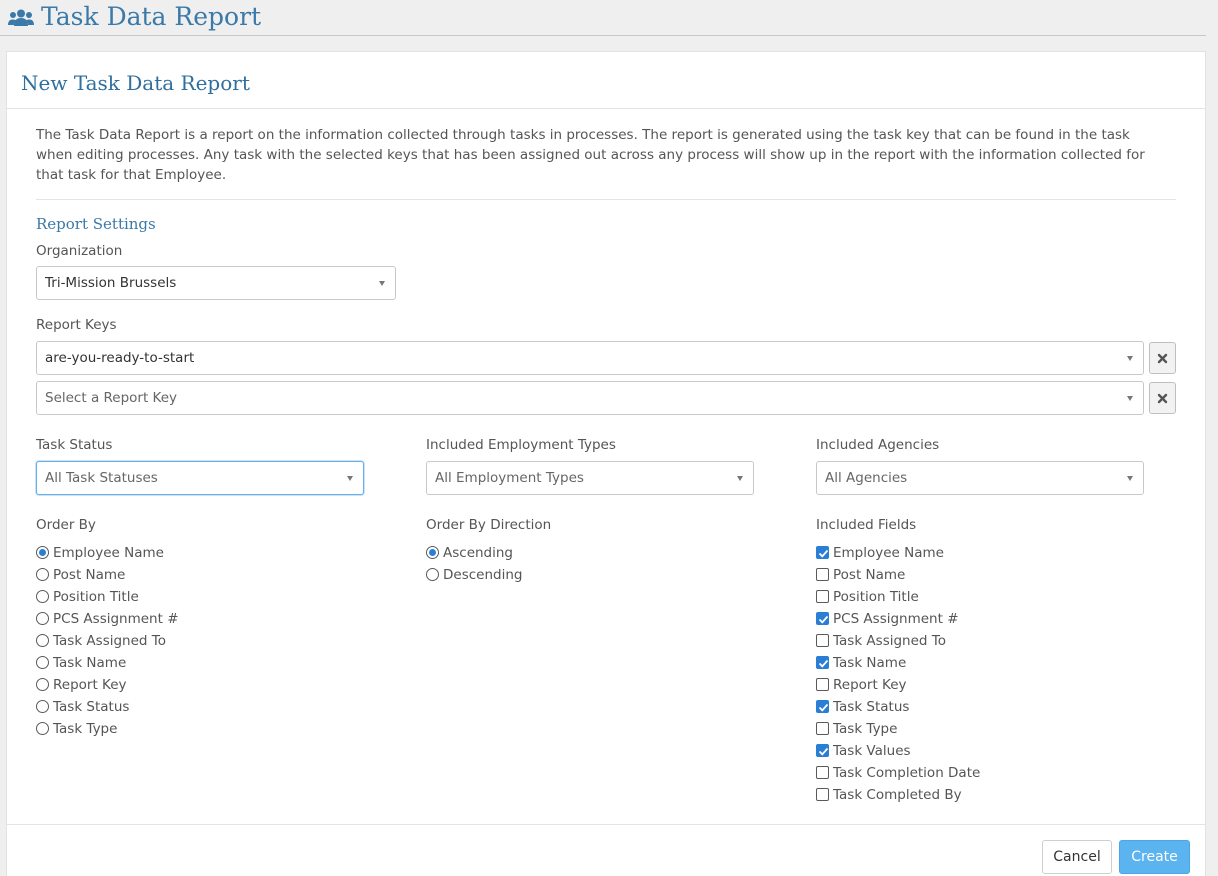 Image resolution: width=1218 pixels, height=876 pixels. What do you see at coordinates (606, 199) in the screenshot?
I see `description-divider` at bounding box center [606, 199].